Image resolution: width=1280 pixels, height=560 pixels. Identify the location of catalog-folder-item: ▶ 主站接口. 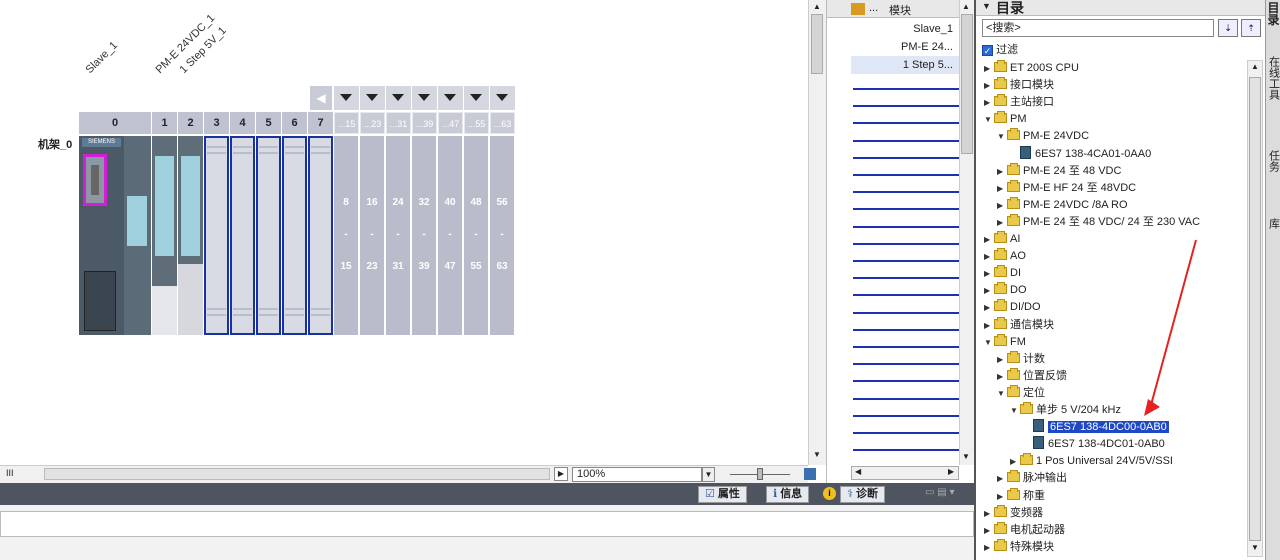
(1019, 102).